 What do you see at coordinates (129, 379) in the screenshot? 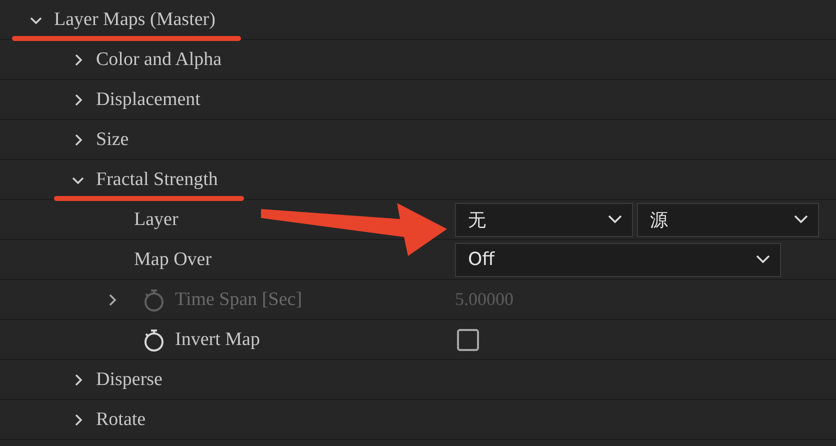
I see `group-label: Disperse` at bounding box center [129, 379].